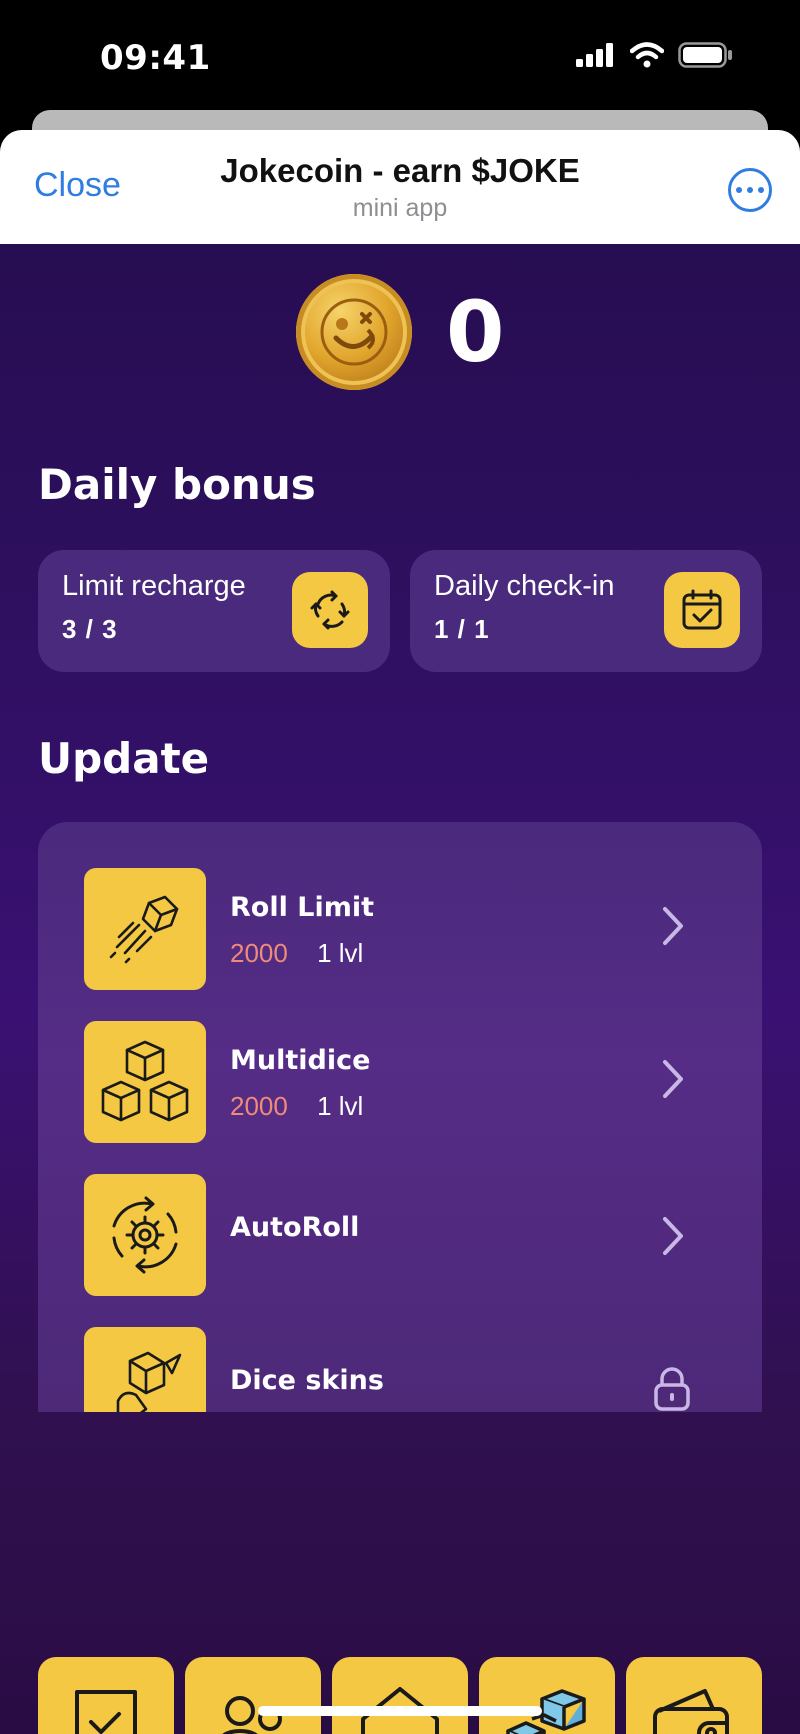  I want to click on signal-icon, so click(594, 55).